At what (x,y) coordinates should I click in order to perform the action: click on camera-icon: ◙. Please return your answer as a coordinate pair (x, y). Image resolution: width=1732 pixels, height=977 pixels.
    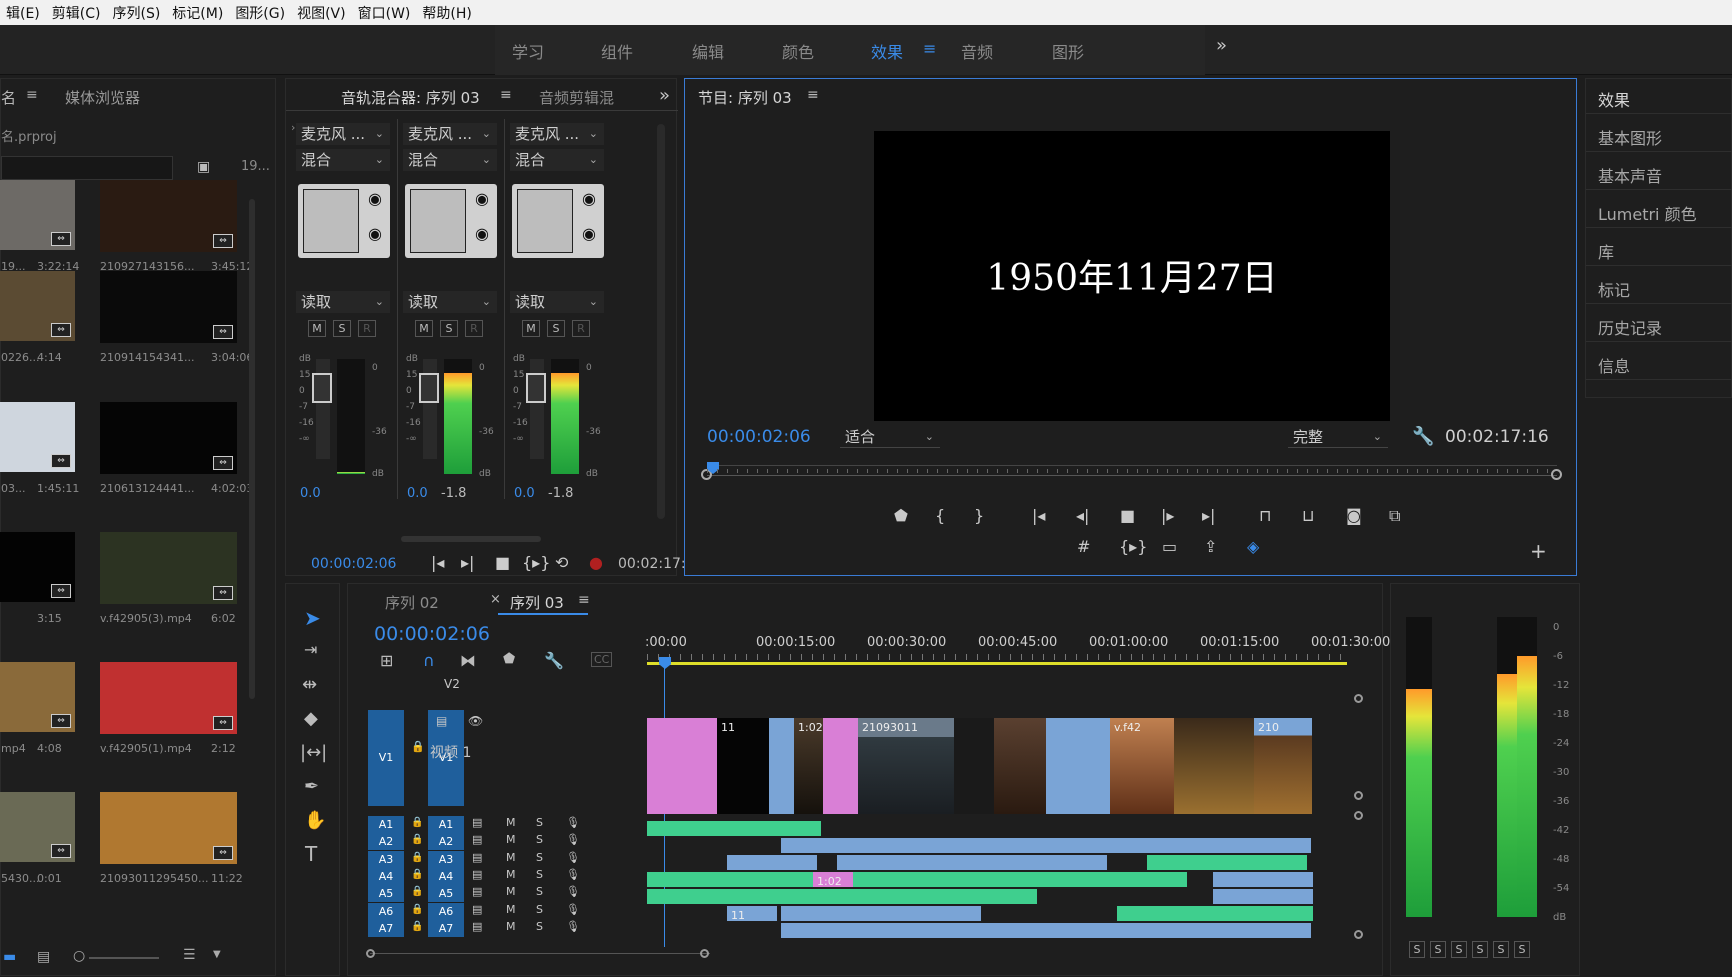
    Looking at the image, I should click on (1354, 515).